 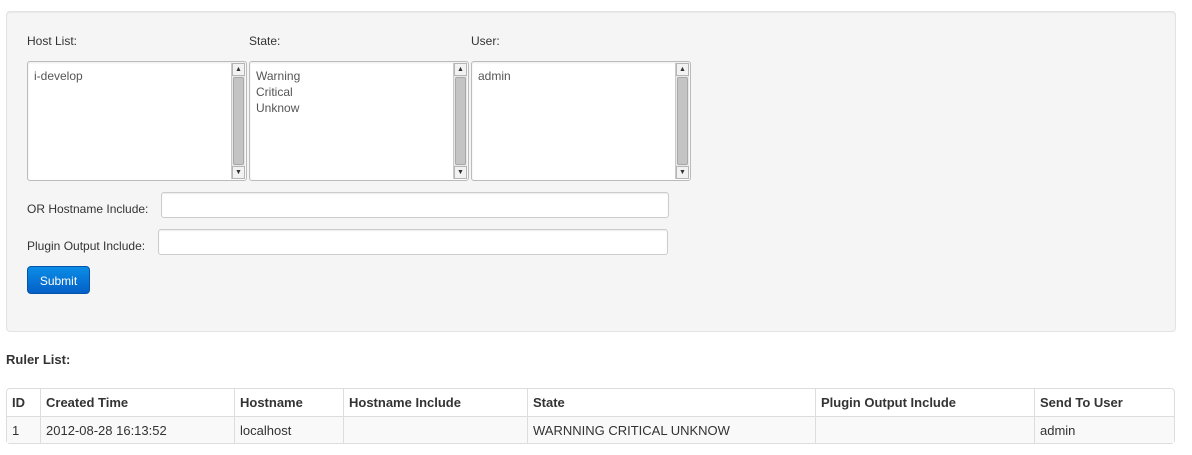 I want to click on hostname-include-input, so click(x=415, y=205).